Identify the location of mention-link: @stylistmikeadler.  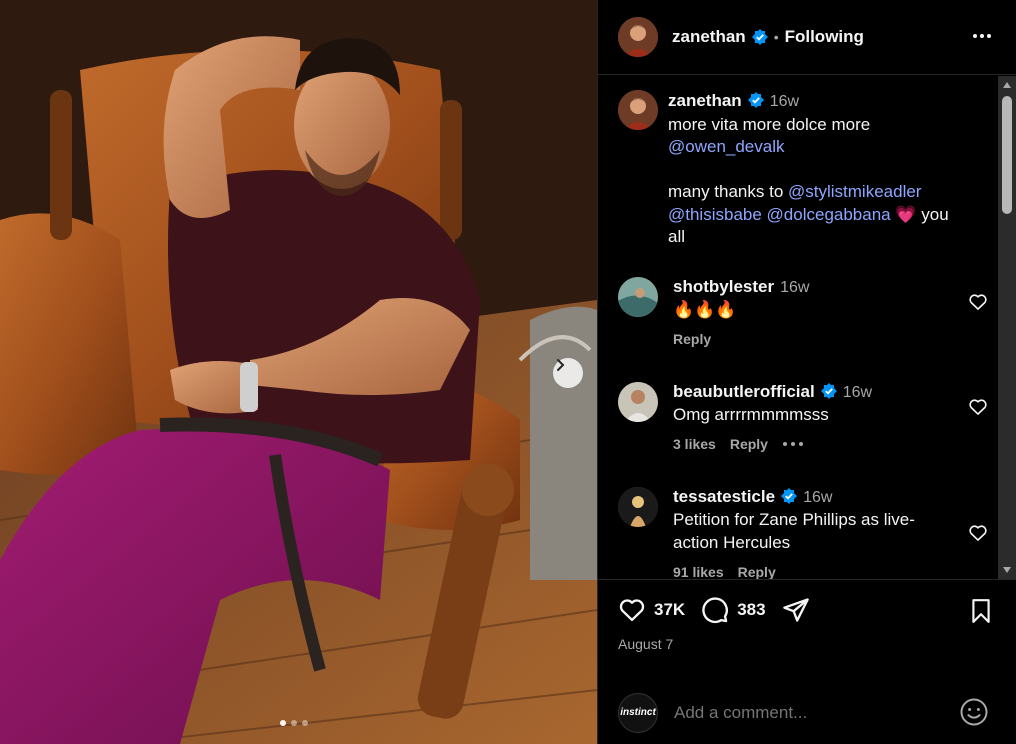
(854, 191).